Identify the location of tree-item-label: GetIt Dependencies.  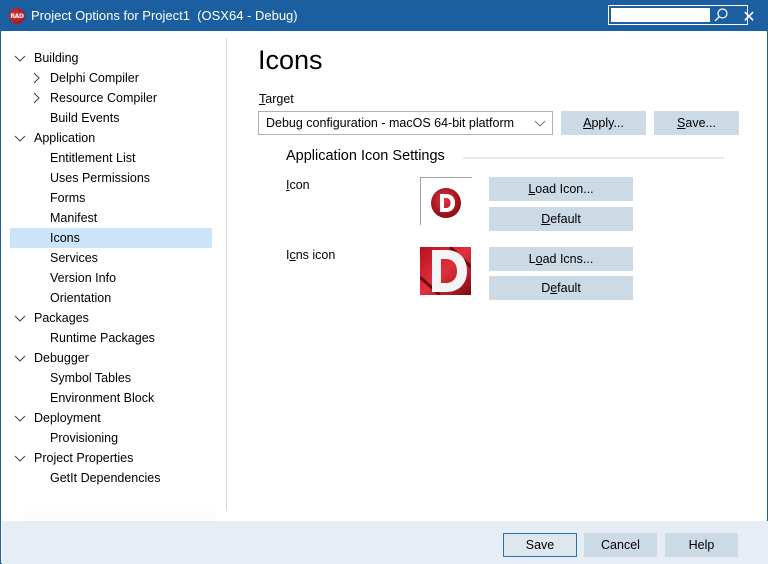
(105, 478).